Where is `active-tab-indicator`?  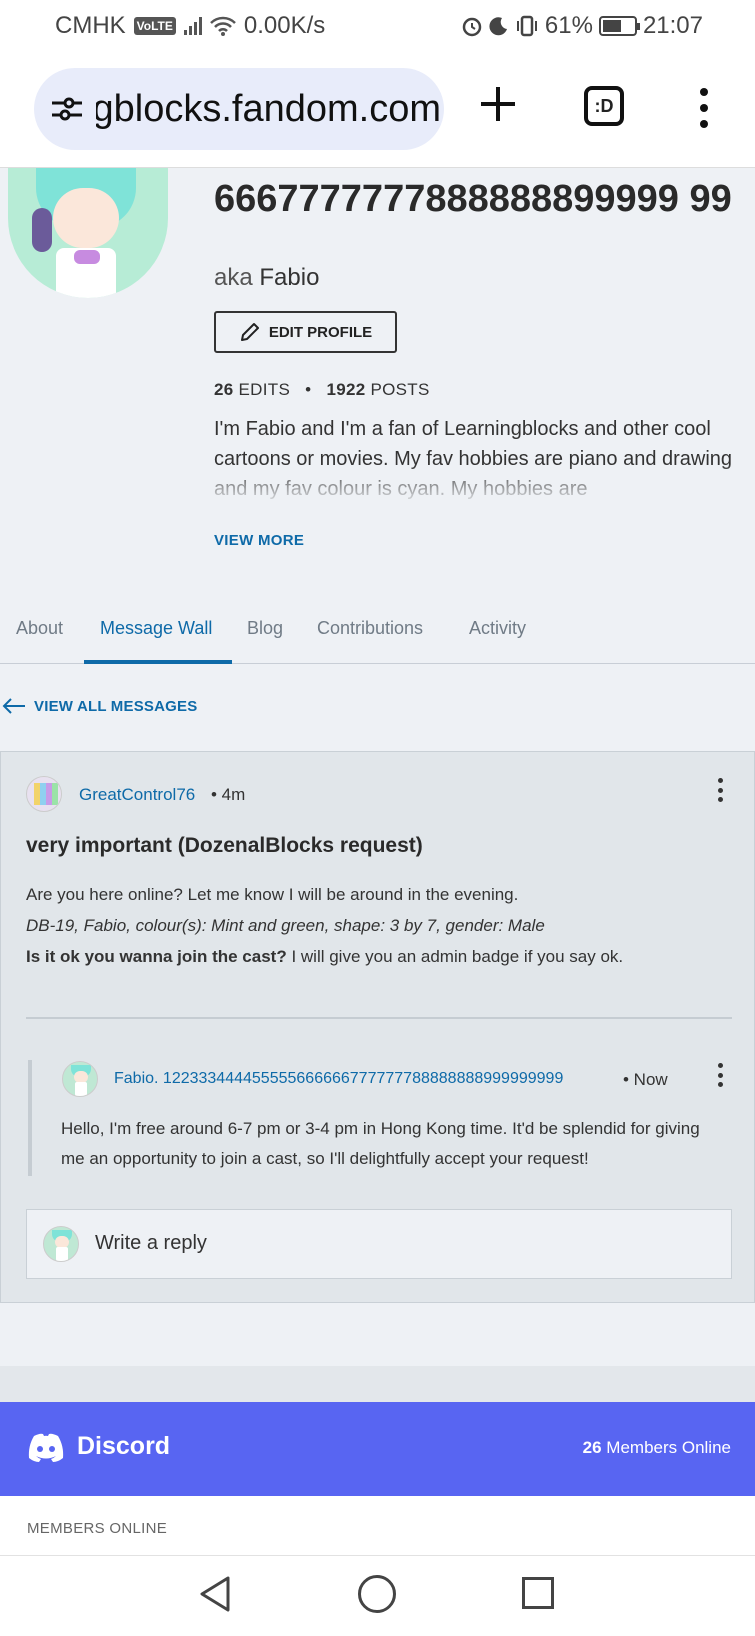 active-tab-indicator is located at coordinates (158, 662).